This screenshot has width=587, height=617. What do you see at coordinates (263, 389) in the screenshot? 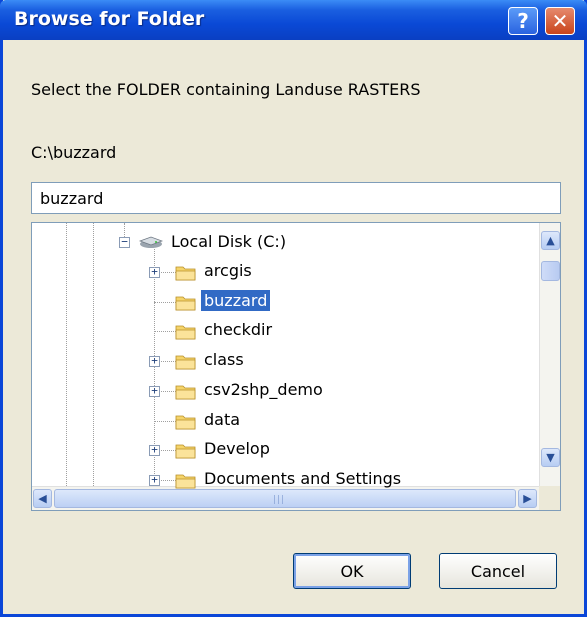
I see `tree-item-label: csv2shp_demo` at bounding box center [263, 389].